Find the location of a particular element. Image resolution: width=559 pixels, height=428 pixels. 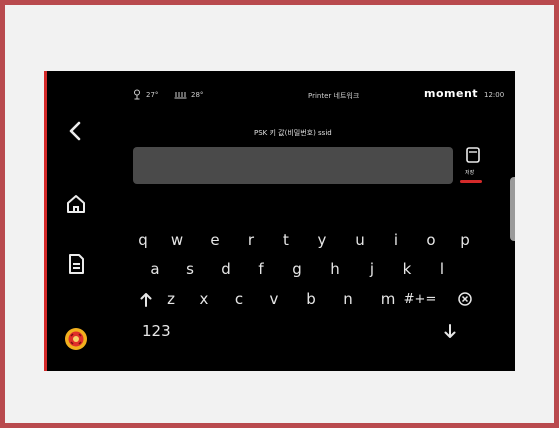

key-o: o is located at coordinates (431, 240).